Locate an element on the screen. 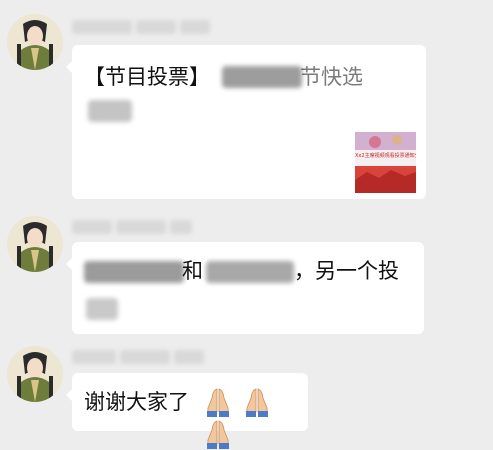 This screenshot has height=450, width=493. message-bubble: 和 ，另一个投 is located at coordinates (245, 288).